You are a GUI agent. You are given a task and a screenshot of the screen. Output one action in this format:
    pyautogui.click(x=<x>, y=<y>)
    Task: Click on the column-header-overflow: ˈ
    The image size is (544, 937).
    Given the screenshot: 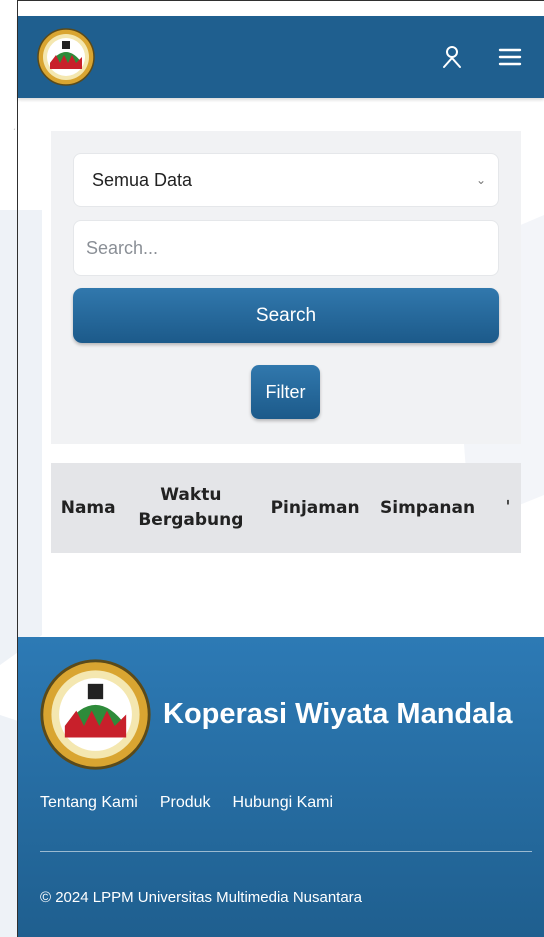 What is the action you would take?
    pyautogui.click(x=508, y=507)
    